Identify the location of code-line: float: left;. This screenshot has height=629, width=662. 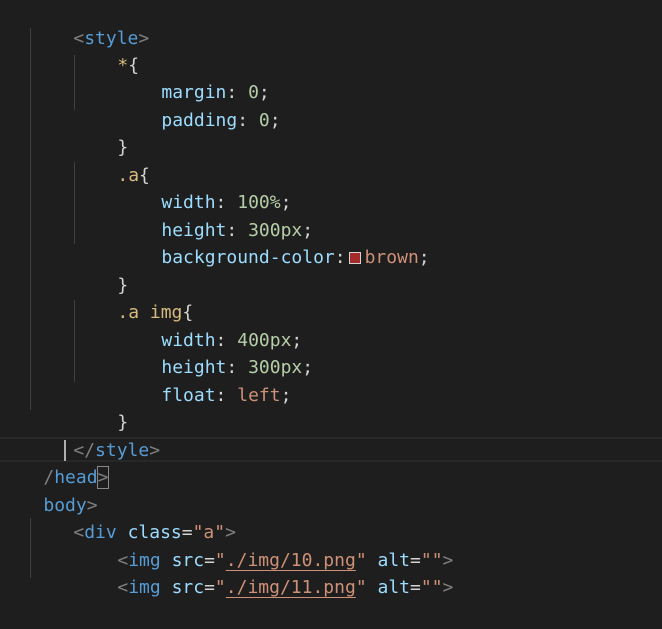
(204, 380).